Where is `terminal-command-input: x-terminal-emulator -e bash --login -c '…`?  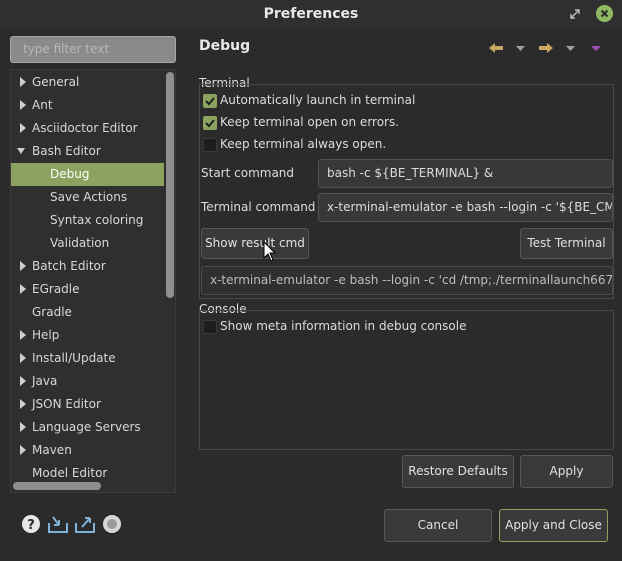
terminal-command-input: x-terminal-emulator -e bash --login -c '… is located at coordinates (465, 207).